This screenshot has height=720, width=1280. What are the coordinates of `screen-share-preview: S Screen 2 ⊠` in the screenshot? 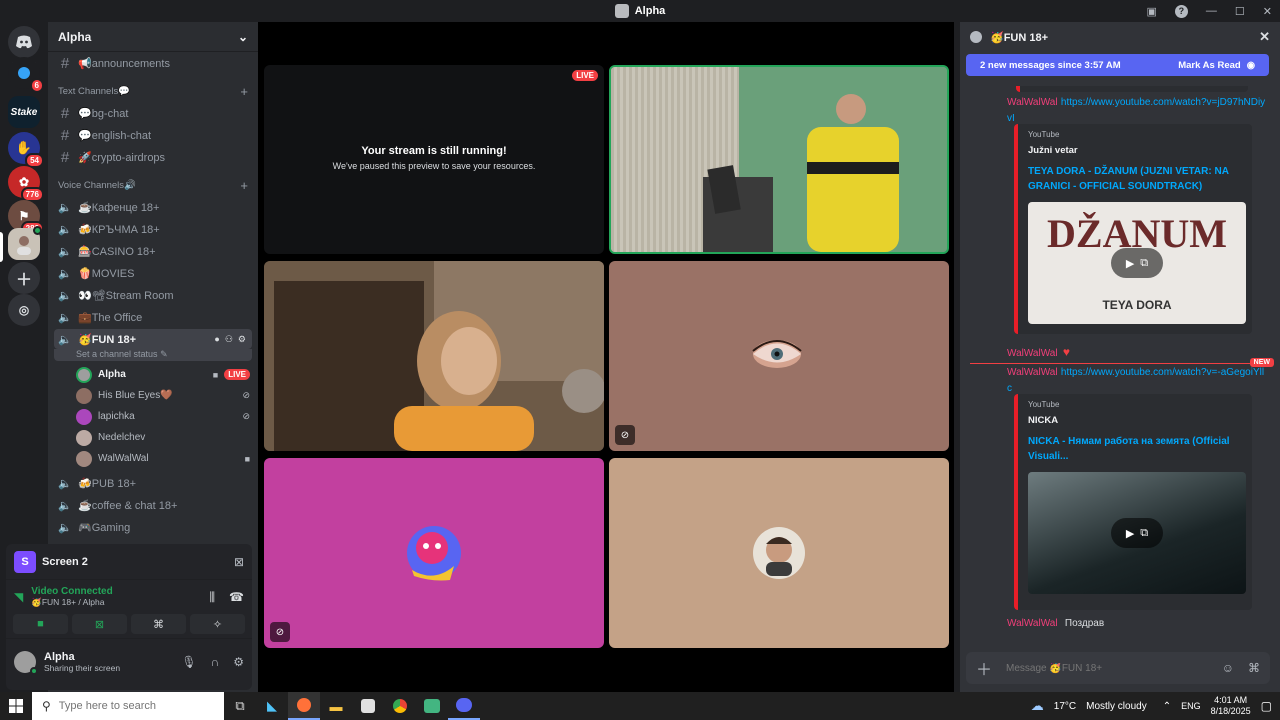 It's located at (129, 562).